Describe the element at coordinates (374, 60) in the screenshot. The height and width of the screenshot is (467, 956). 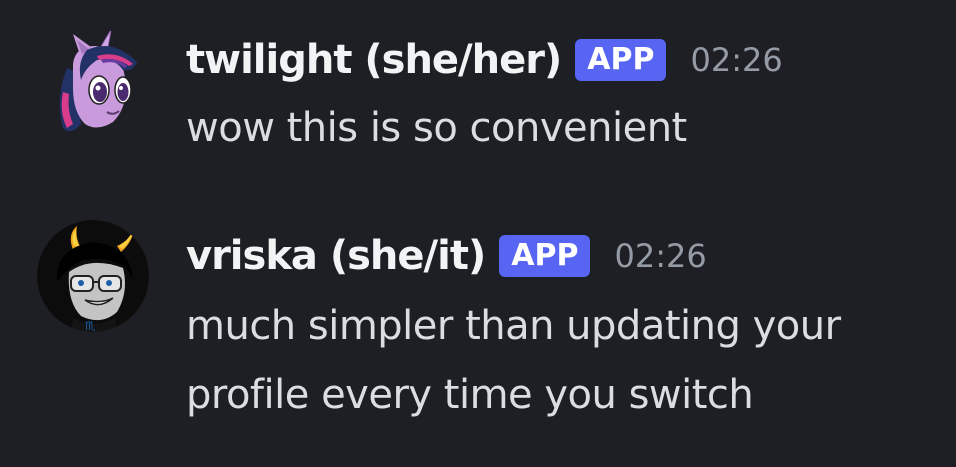
I see `username: twilight (she/her)` at that location.